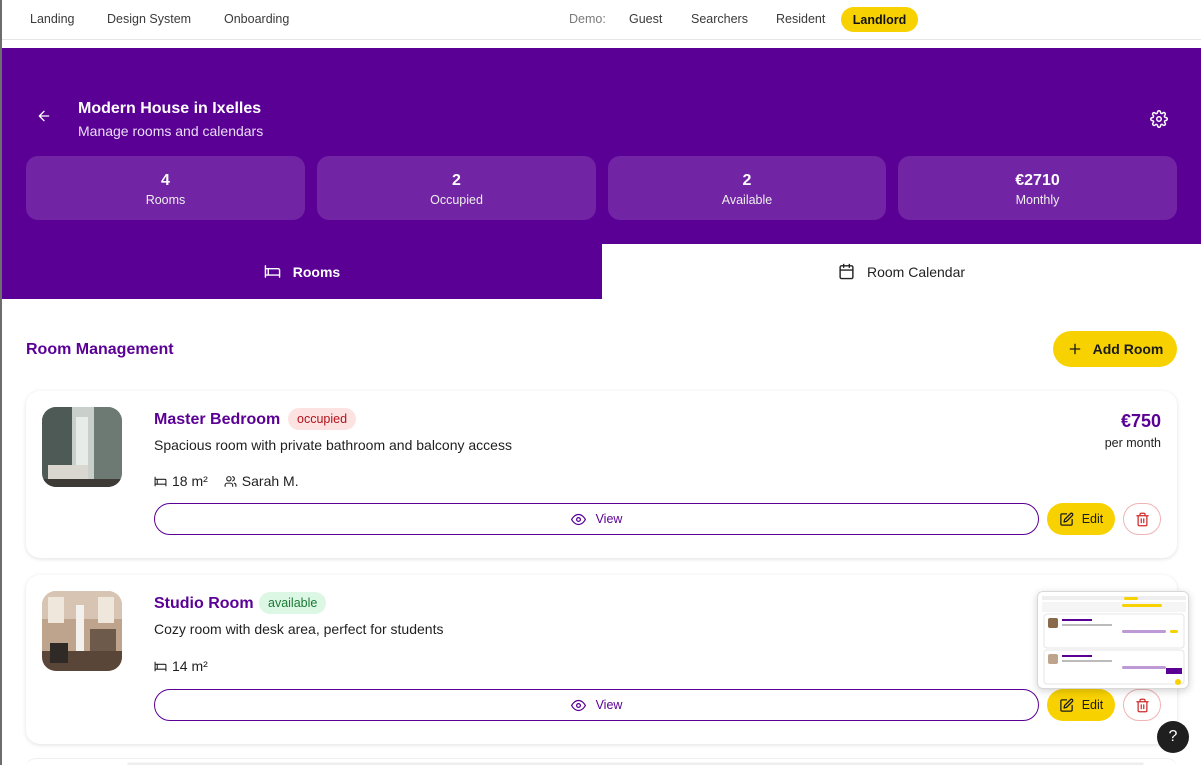 The width and height of the screenshot is (1201, 765). Describe the element at coordinates (846, 271) in the screenshot. I see `calendar-icon` at that location.